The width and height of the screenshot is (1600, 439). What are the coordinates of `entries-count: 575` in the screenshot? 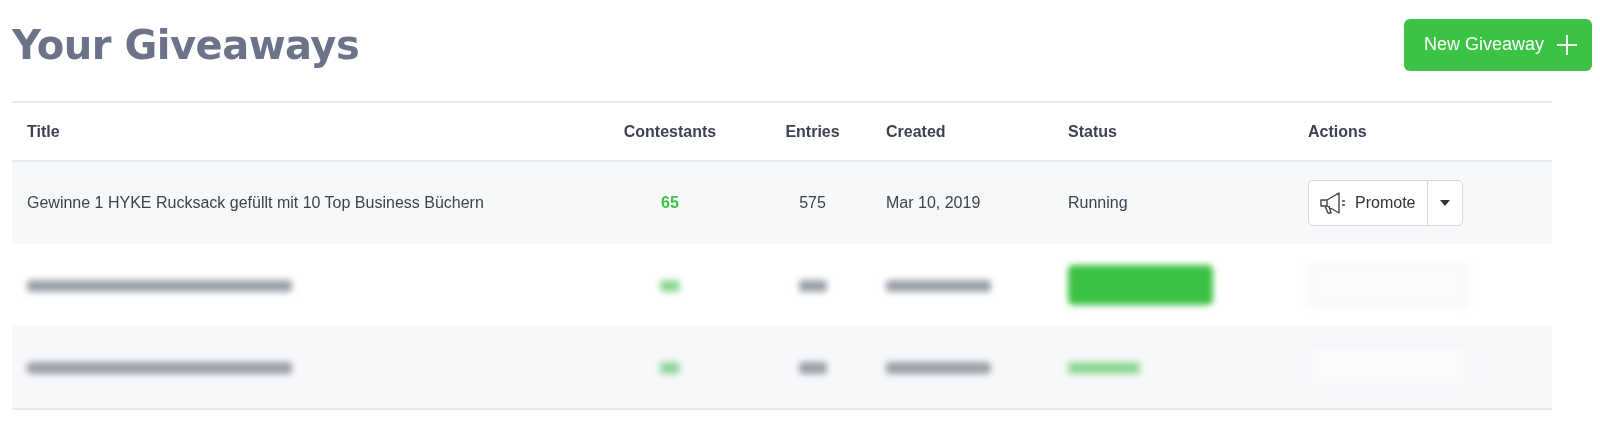 It's located at (812, 202).